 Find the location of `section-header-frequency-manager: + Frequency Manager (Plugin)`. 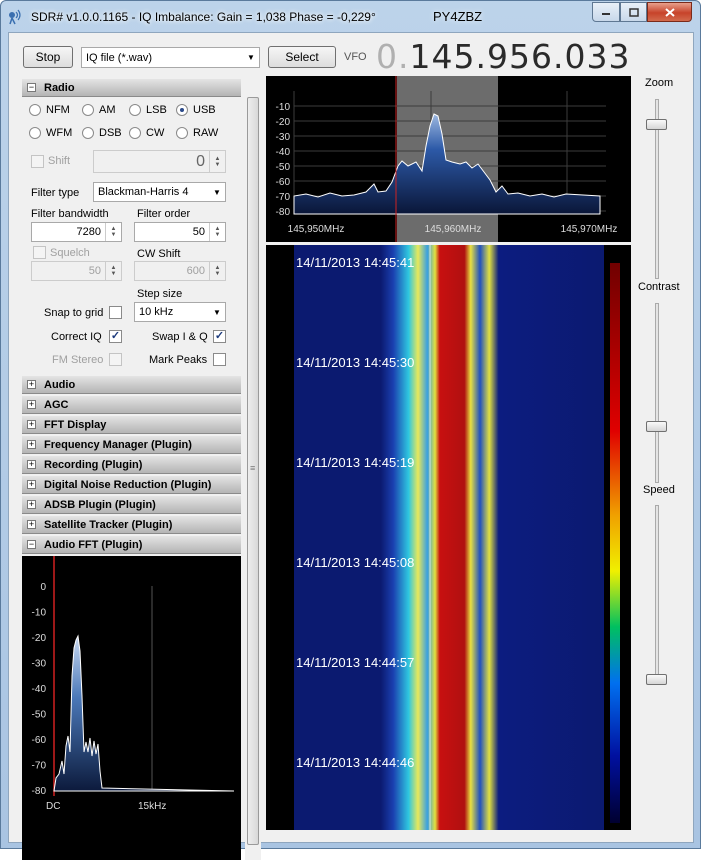

section-header-frequency-manager: + Frequency Manager (Plugin) is located at coordinates (131, 445).